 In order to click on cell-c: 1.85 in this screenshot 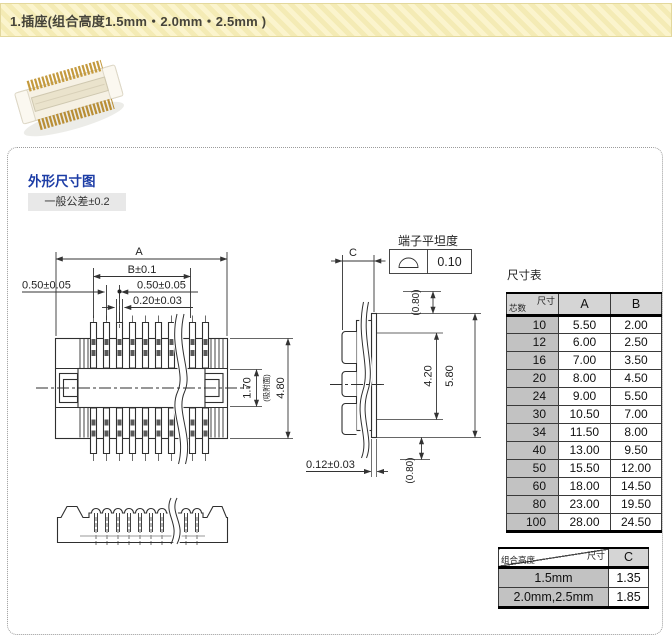, I will do `click(628, 597)`.